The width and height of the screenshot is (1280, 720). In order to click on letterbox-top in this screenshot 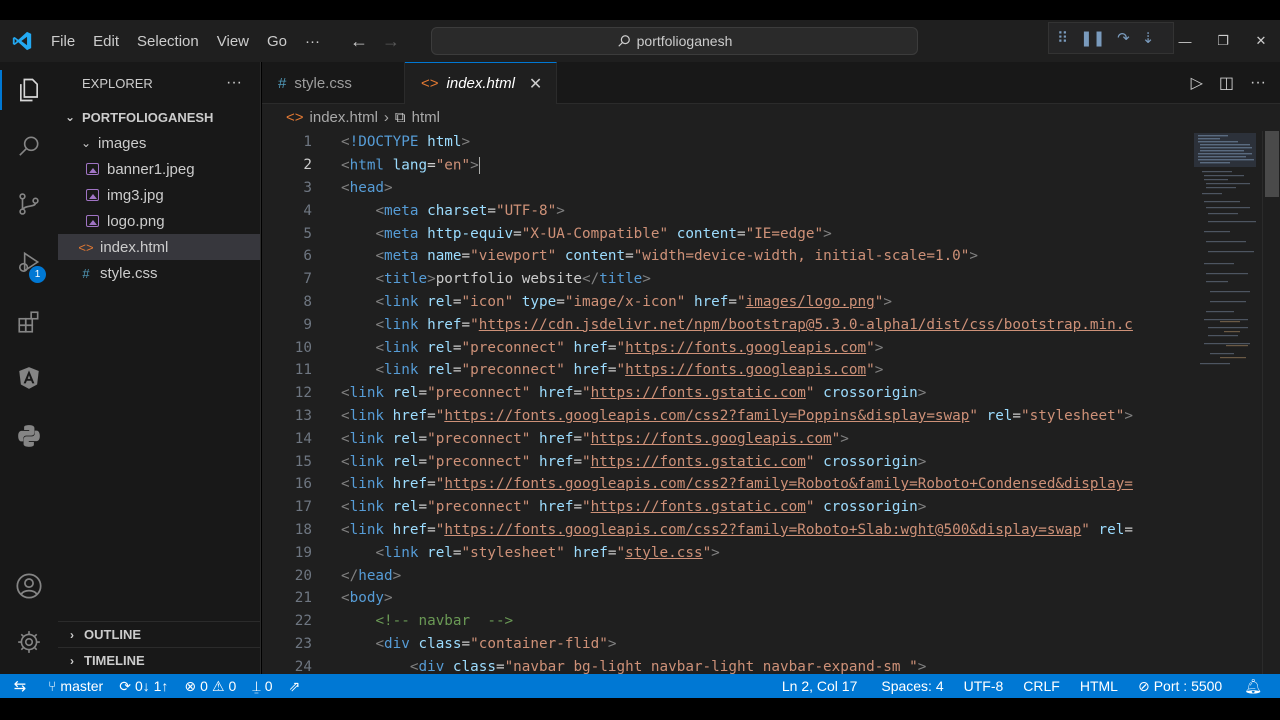, I will do `click(640, 10)`.